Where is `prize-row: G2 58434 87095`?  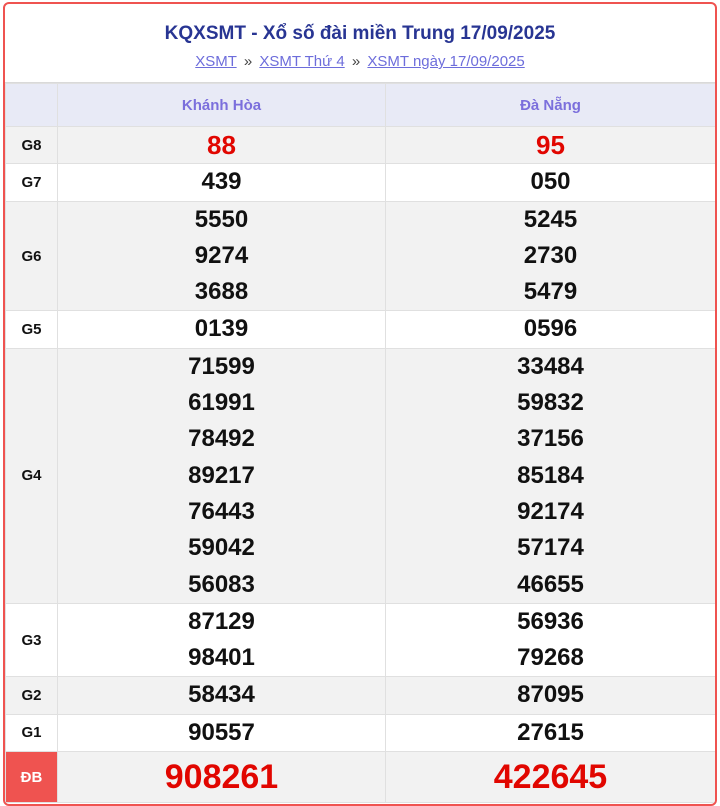 prize-row: G2 58434 87095 is located at coordinates (360, 695).